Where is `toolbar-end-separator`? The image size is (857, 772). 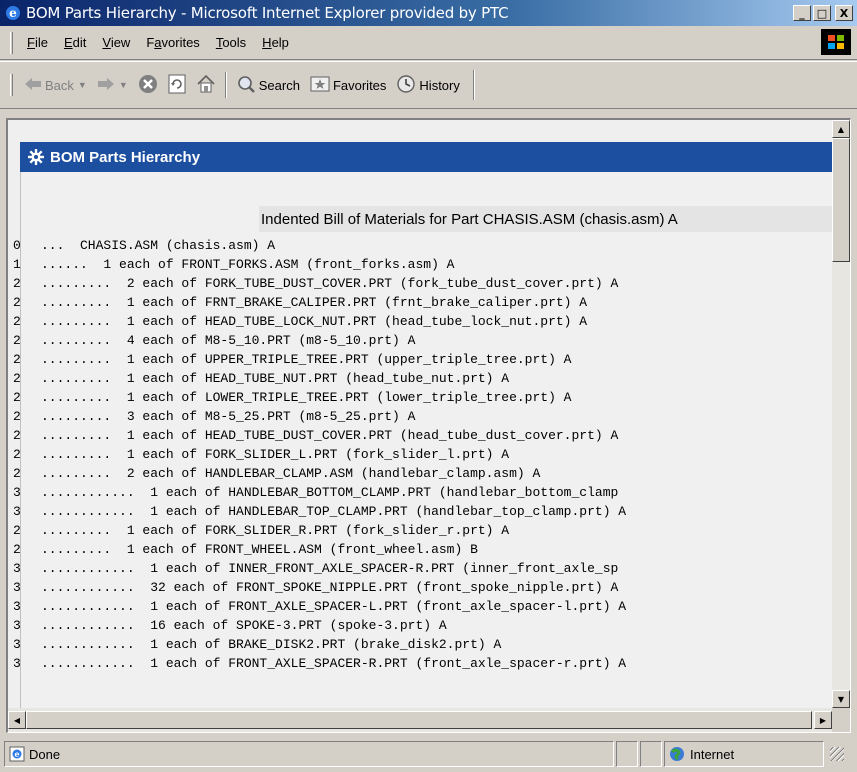 toolbar-end-separator is located at coordinates (473, 85).